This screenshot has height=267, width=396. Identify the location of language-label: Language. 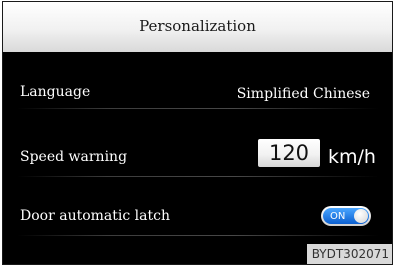
(55, 92).